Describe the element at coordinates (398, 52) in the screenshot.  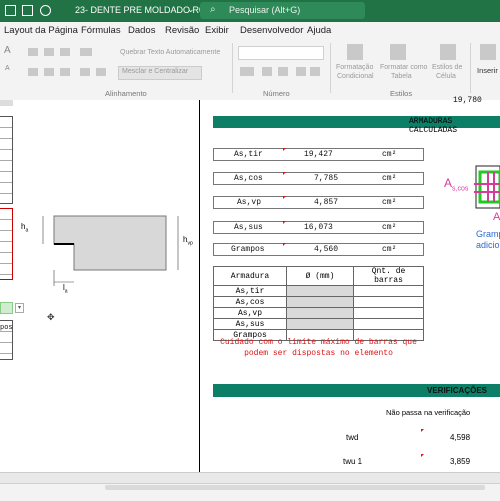
I see `format-as-table-icon` at that location.